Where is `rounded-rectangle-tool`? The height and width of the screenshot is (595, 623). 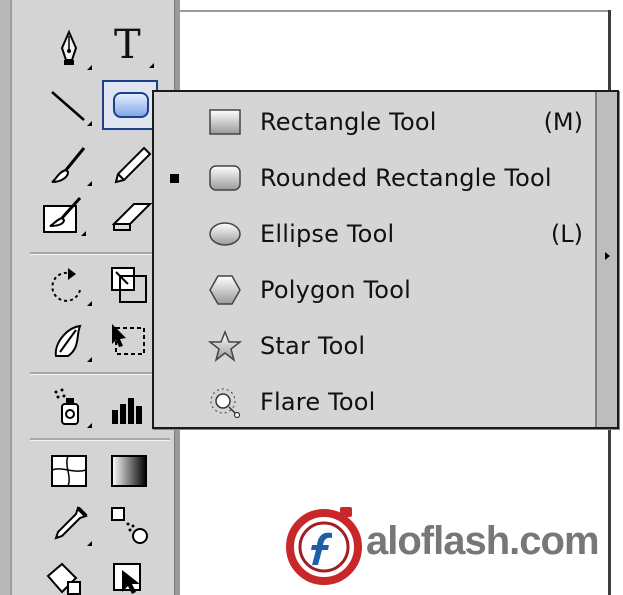 rounded-rectangle-tool is located at coordinates (130, 105).